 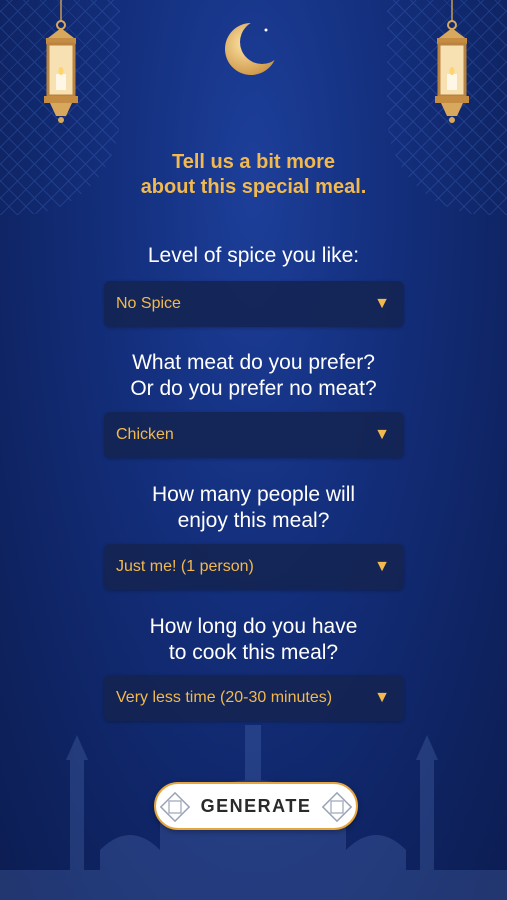 I want to click on crescent-moon-icon, so click(x=251, y=49).